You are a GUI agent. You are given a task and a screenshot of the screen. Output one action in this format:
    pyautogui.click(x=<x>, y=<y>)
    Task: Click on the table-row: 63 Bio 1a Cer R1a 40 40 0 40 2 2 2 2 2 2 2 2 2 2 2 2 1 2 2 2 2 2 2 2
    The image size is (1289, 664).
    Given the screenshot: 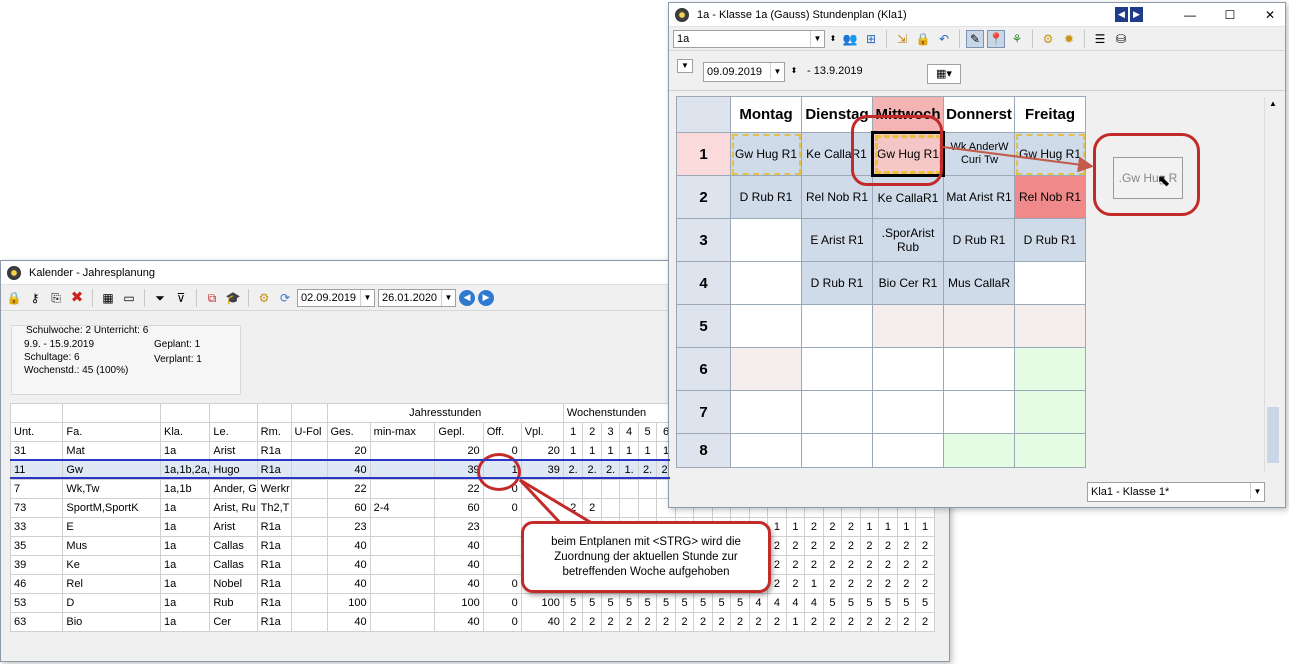 What is the action you would take?
    pyautogui.click(x=472, y=622)
    